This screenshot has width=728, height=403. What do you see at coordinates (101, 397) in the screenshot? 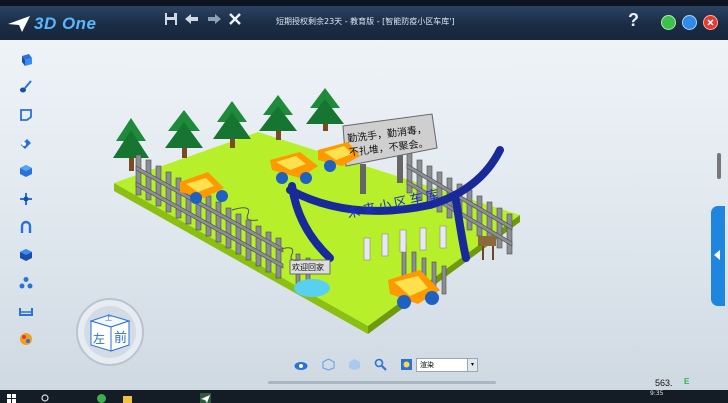
I see `browser-icon` at bounding box center [101, 397].